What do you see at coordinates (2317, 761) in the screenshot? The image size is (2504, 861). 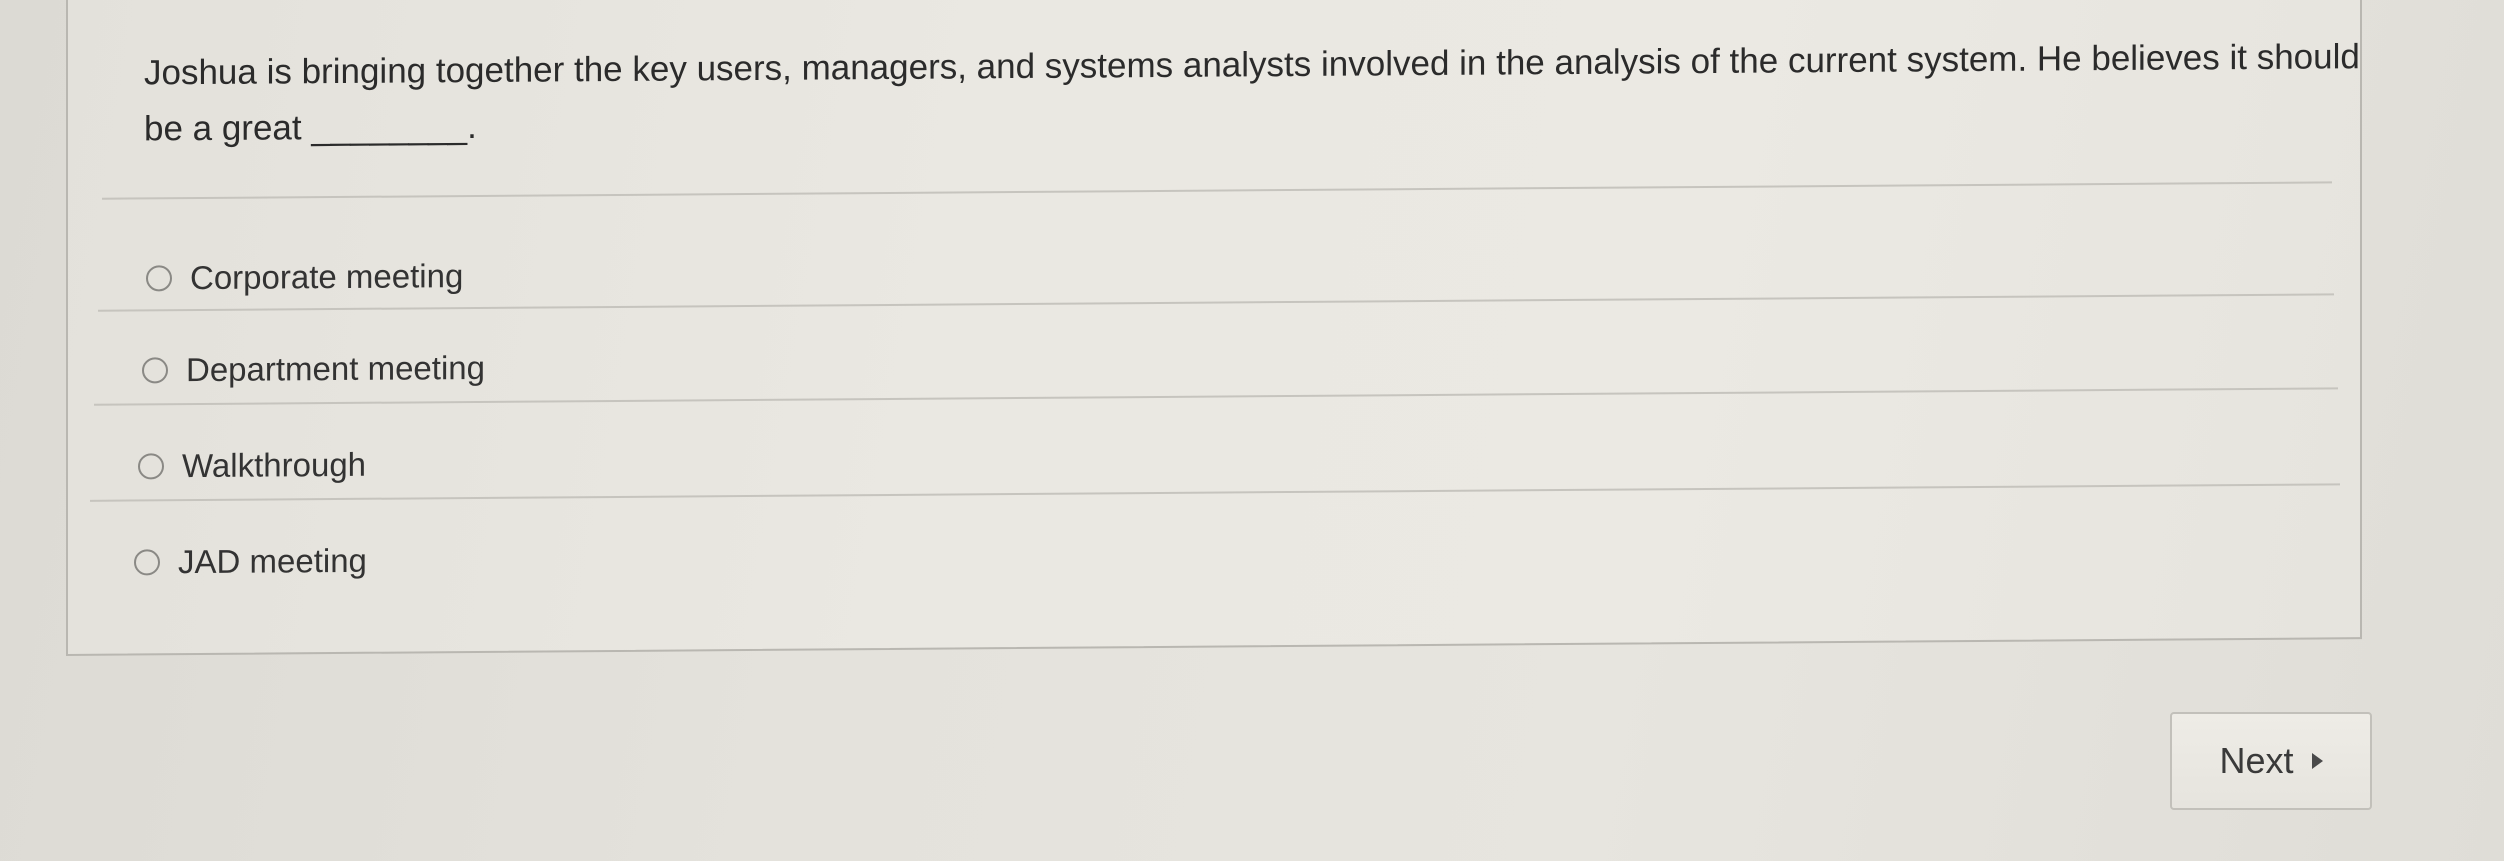 I see `triangle-right-icon` at bounding box center [2317, 761].